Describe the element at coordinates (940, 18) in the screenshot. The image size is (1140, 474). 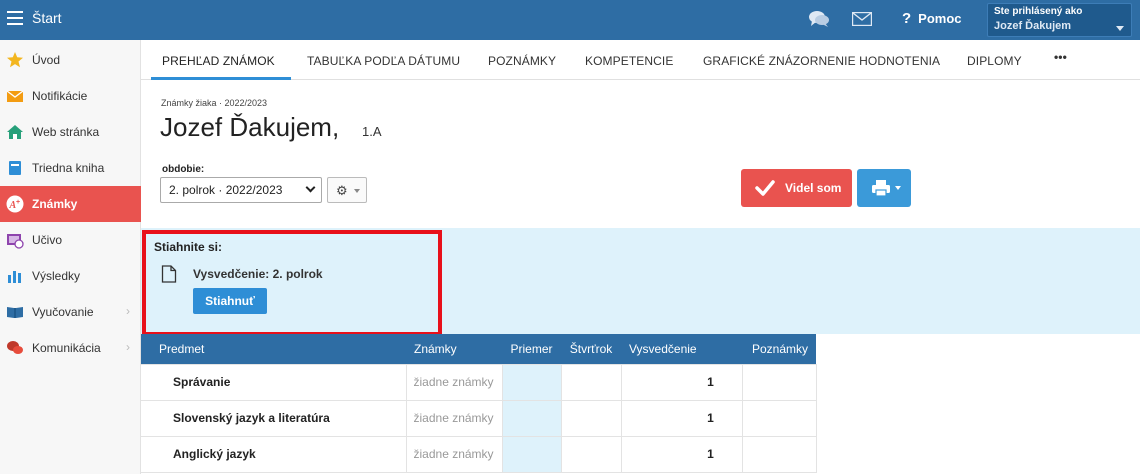
I see `help-label: Pomoc` at that location.